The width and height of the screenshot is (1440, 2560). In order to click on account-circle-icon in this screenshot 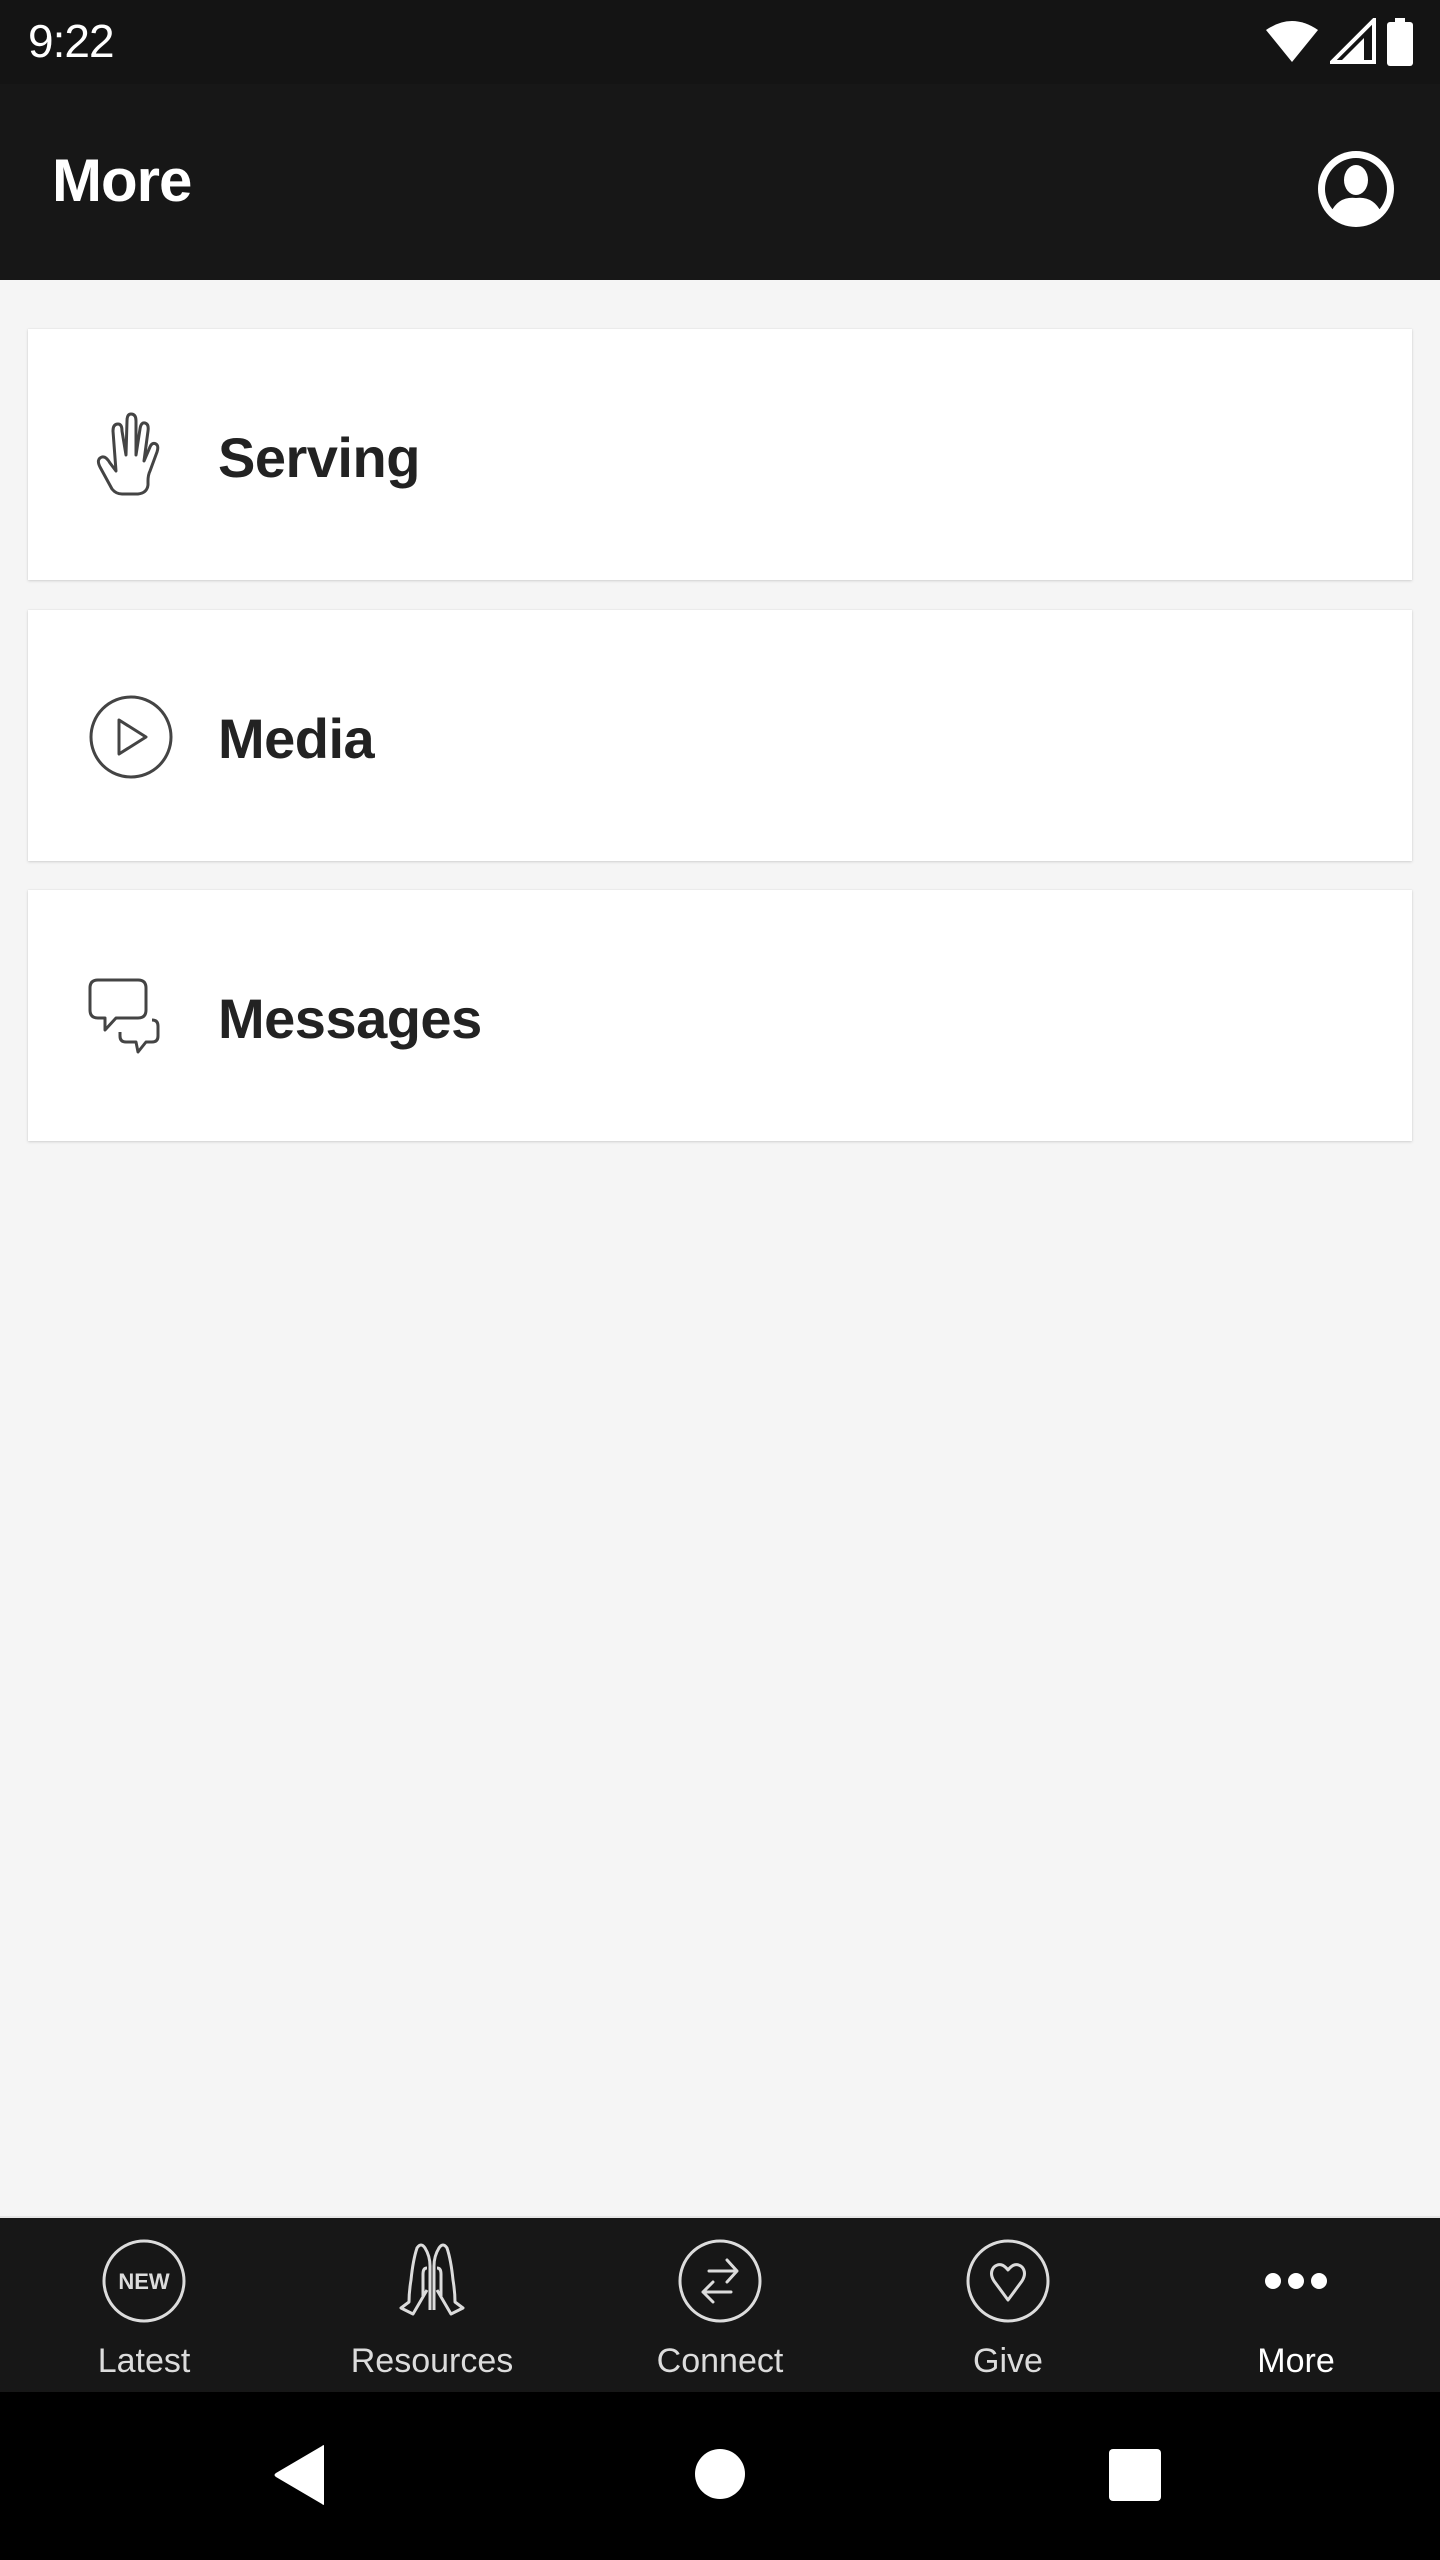, I will do `click(1356, 189)`.